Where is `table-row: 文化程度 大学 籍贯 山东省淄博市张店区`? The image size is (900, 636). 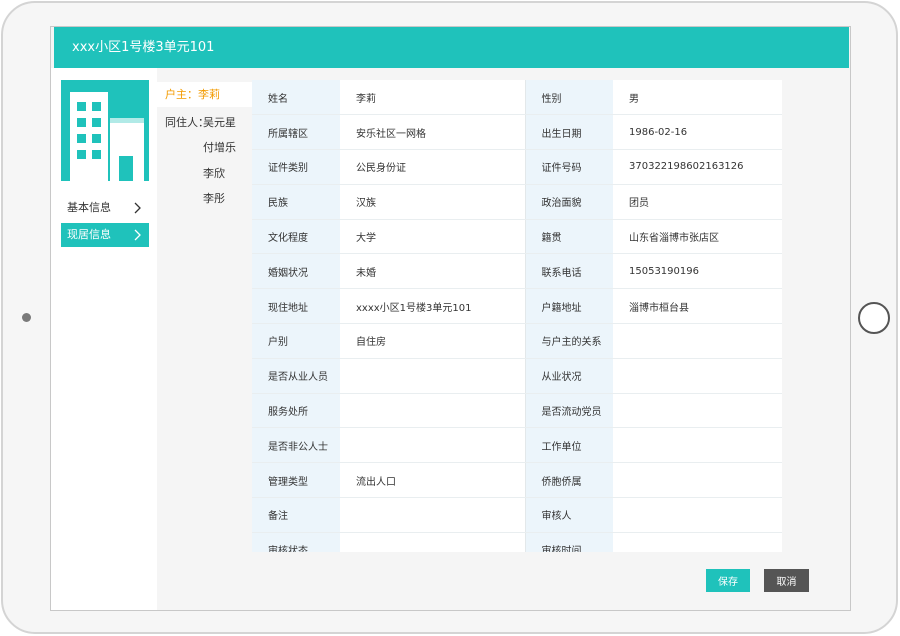
table-row: 文化程度 大学 籍贯 山东省淄博市张店区 is located at coordinates (517, 237).